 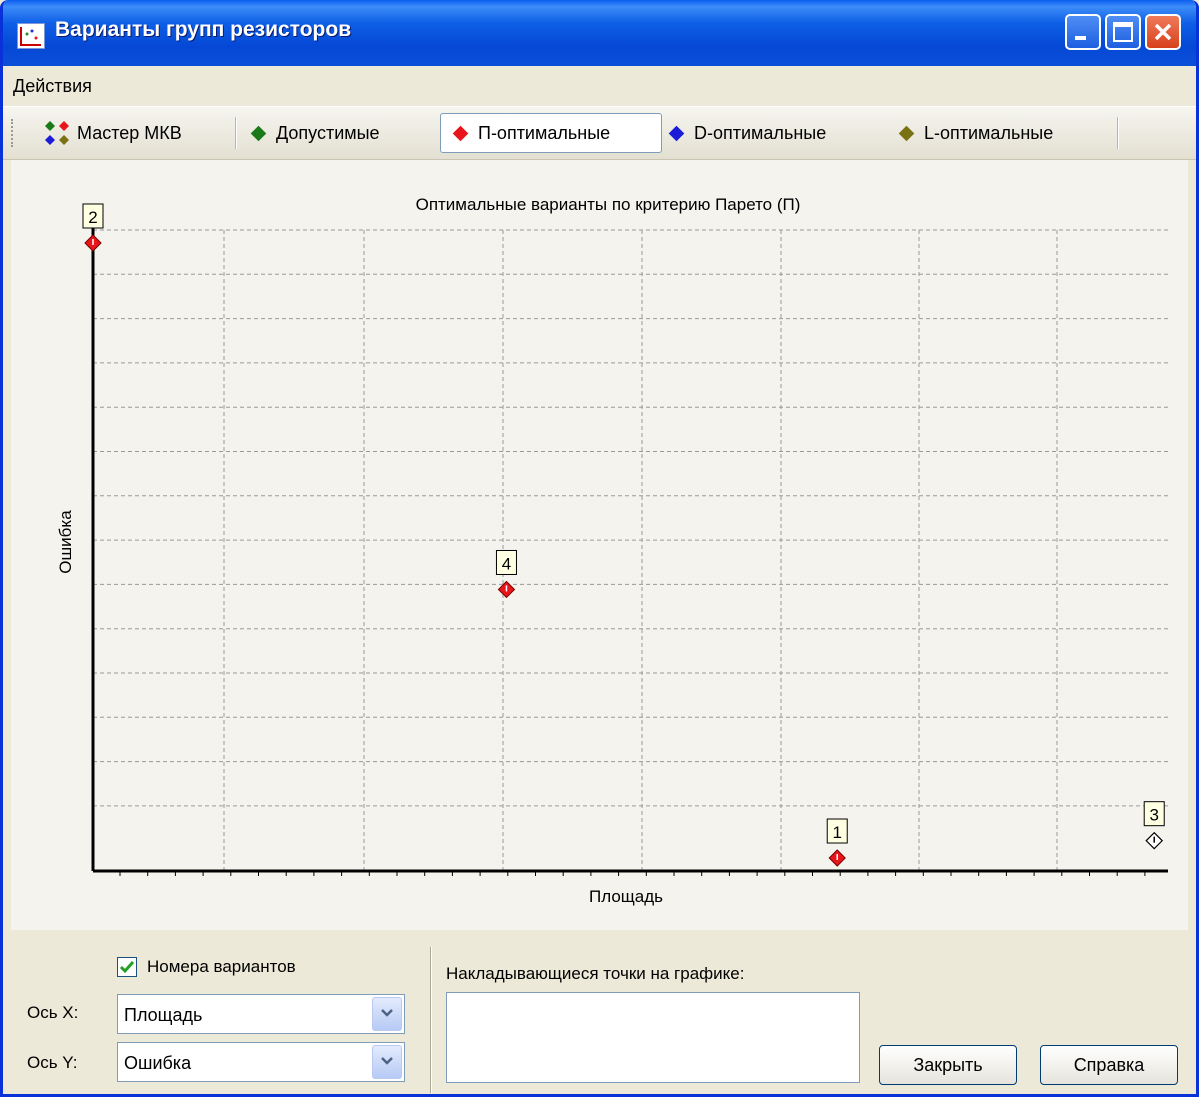 What do you see at coordinates (65, 542) in the screenshot?
I see `y-axis-label: Ошибка` at bounding box center [65, 542].